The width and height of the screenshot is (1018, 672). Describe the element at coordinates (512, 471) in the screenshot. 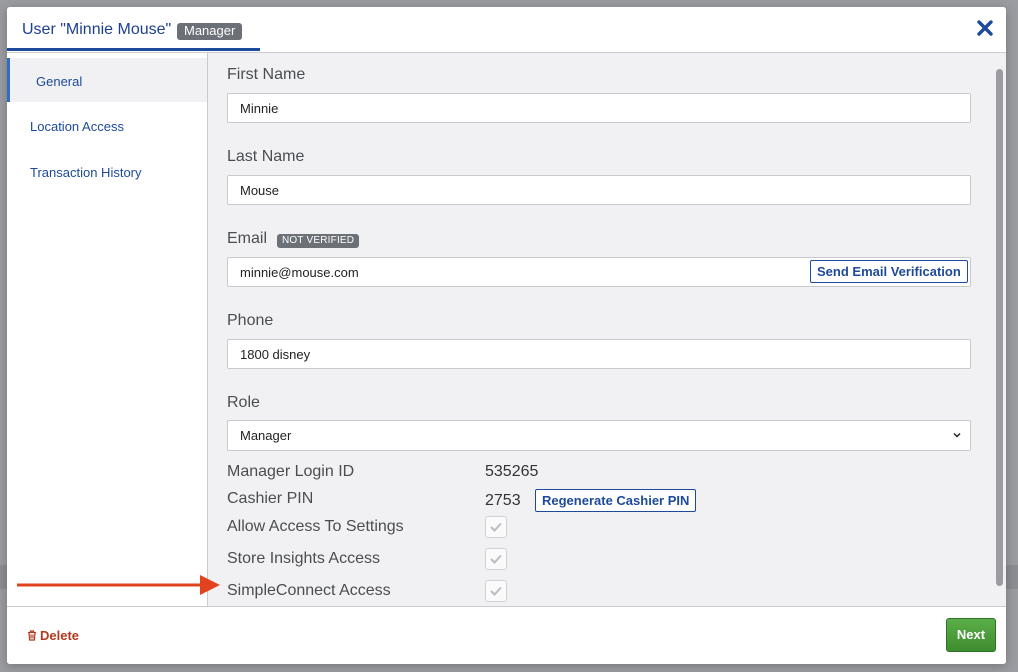

I see `manager-login-id-value: 535265` at that location.